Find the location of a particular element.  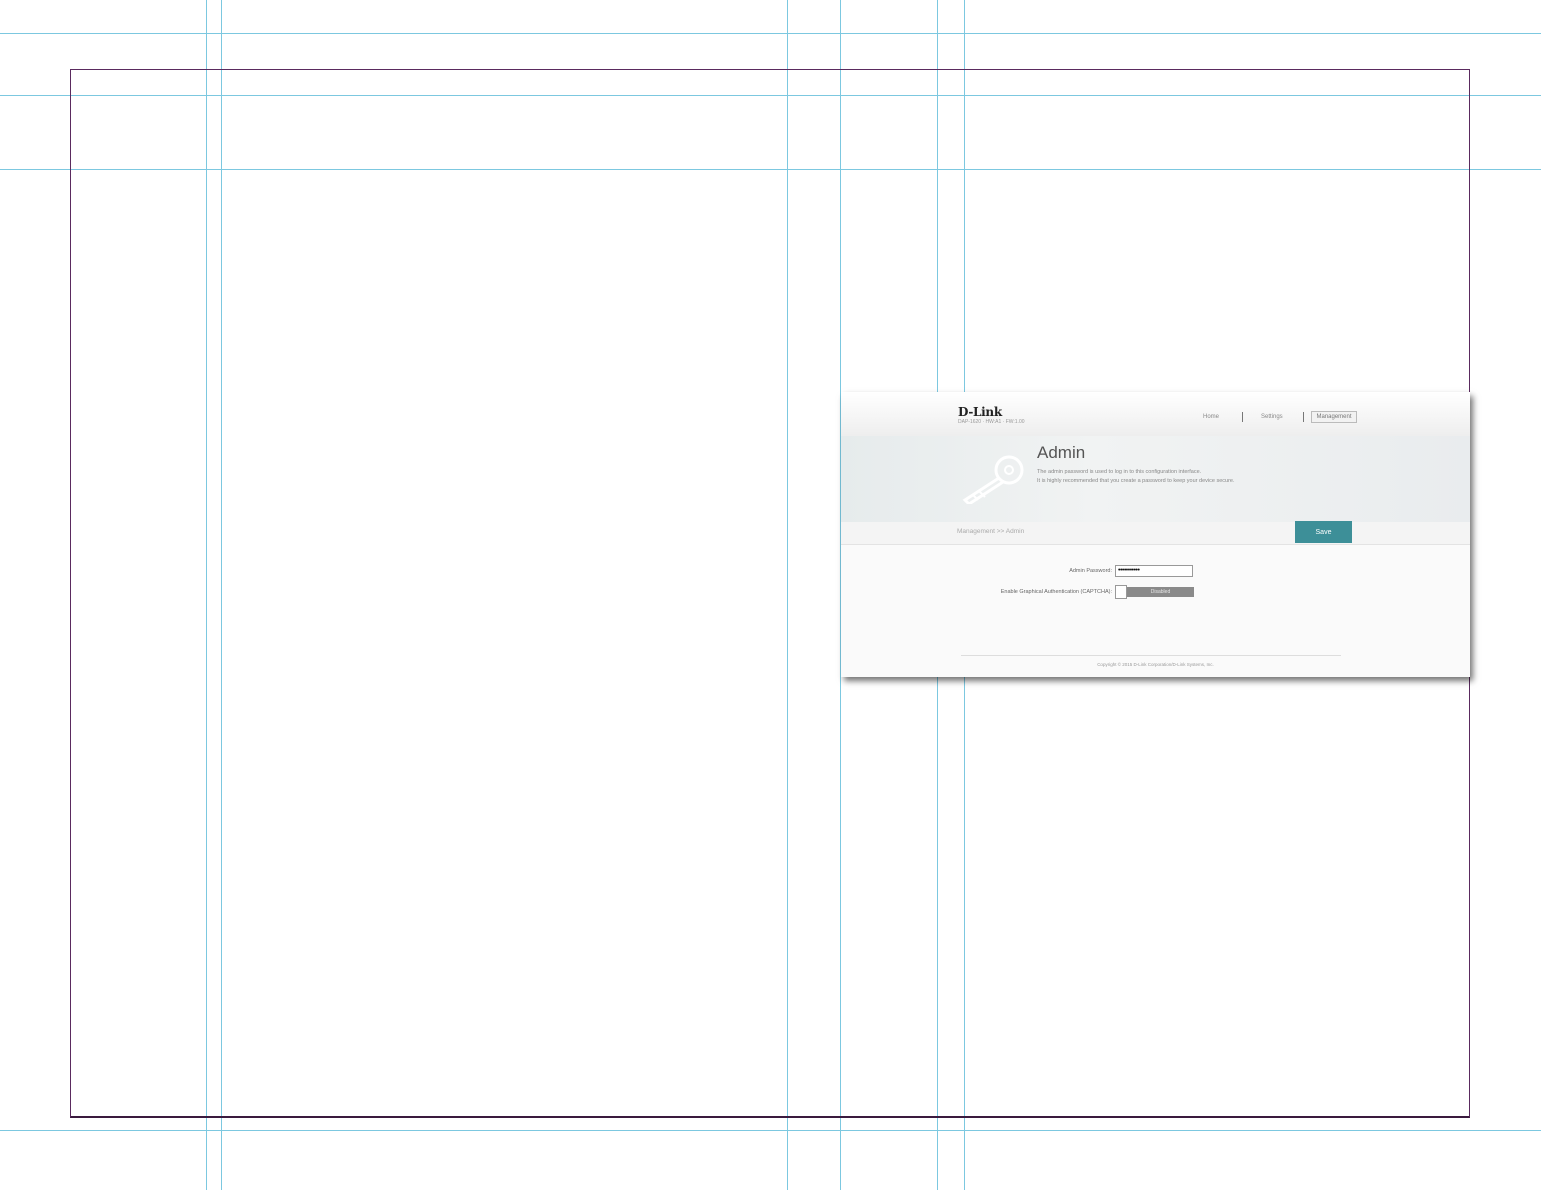

breadcrumb-bar is located at coordinates (1155, 533).